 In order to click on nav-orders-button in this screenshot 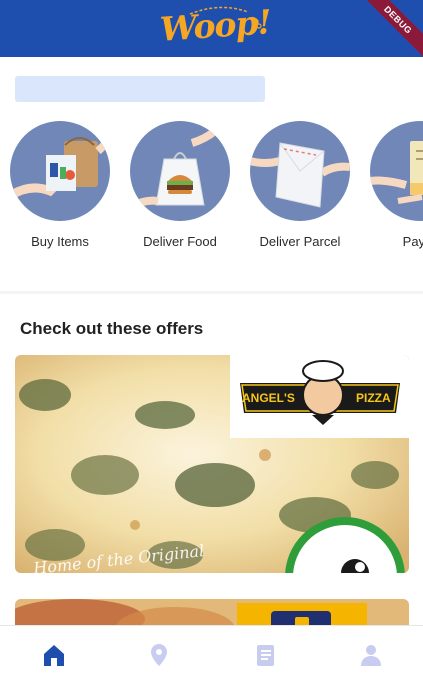, I will do `click(265, 655)`.